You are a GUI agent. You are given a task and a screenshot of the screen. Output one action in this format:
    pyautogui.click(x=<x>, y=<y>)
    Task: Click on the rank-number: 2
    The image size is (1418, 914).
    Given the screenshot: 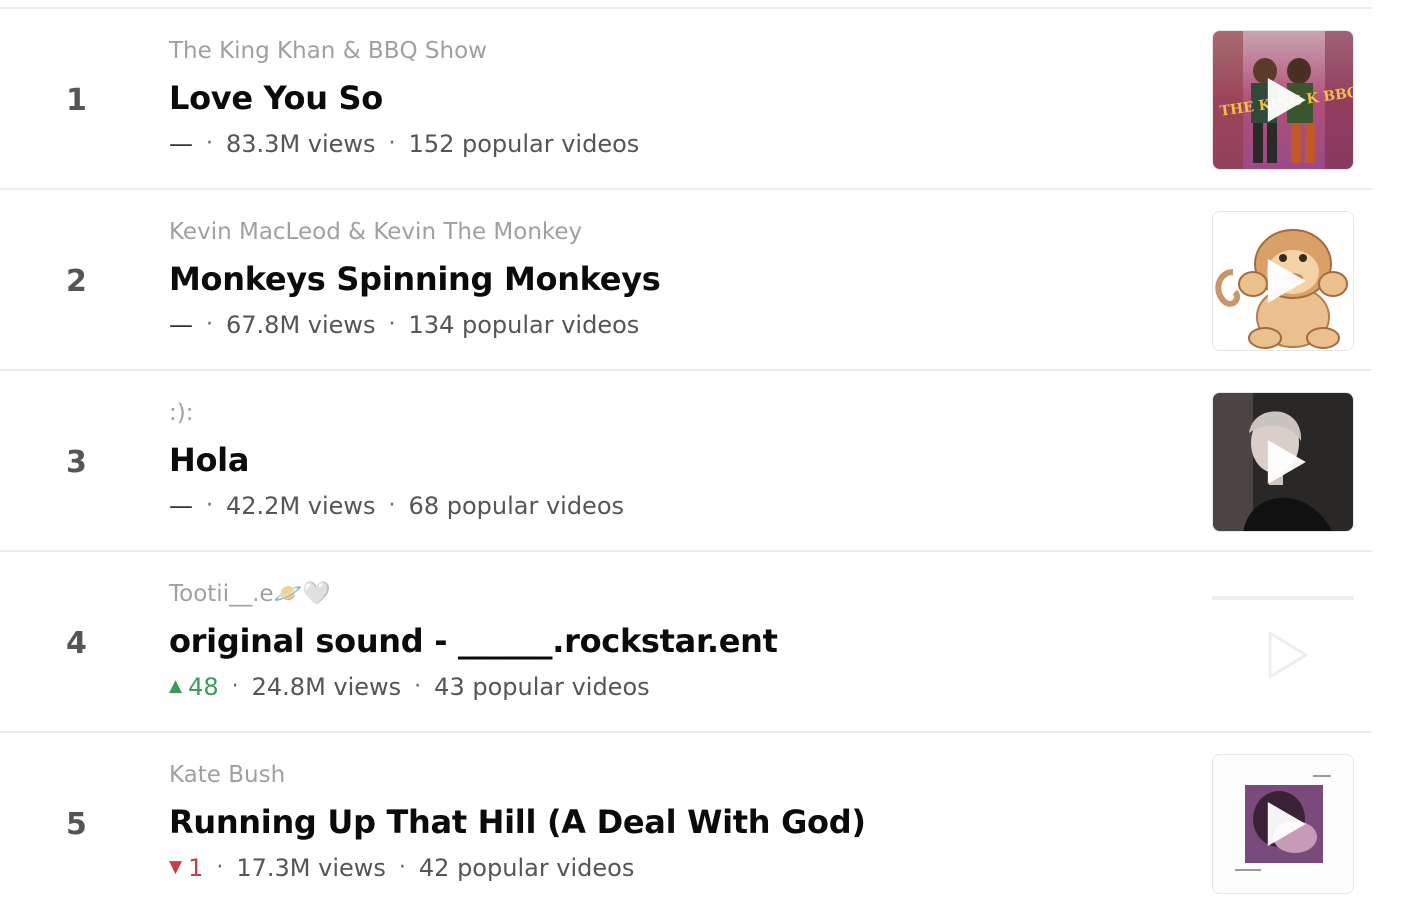 What is the action you would take?
    pyautogui.click(x=76, y=281)
    